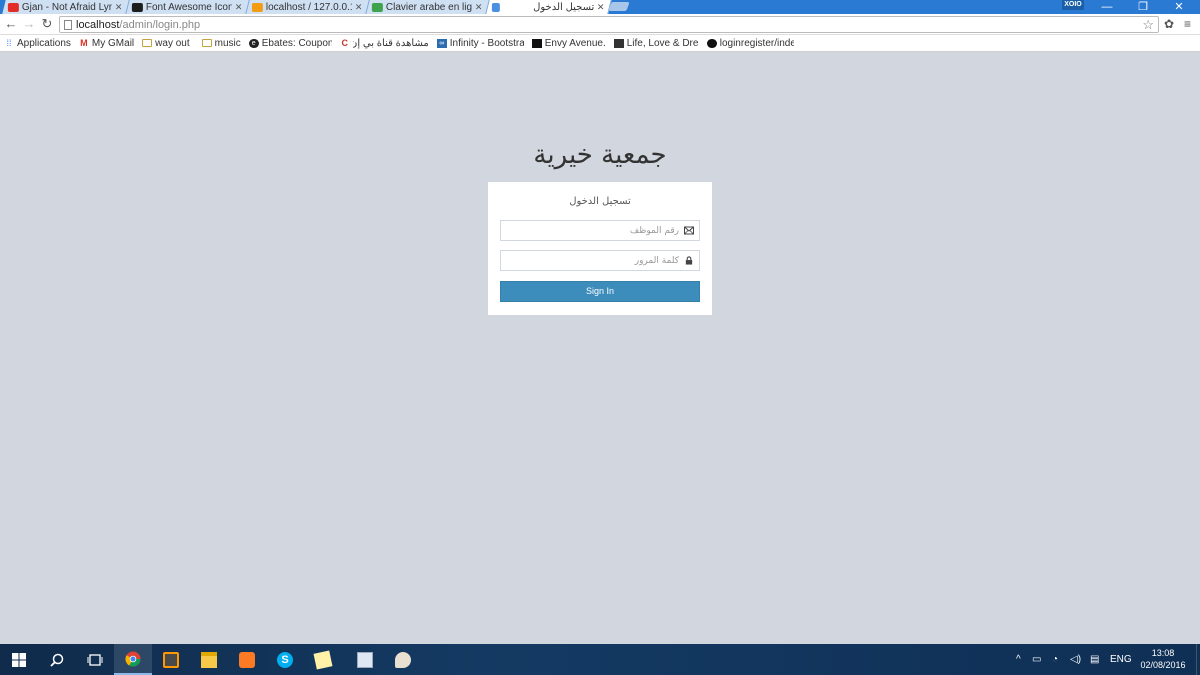 Image resolution: width=1200 pixels, height=675 pixels. I want to click on tab-label: Clavier arabe en ligne, so click(429, 7).